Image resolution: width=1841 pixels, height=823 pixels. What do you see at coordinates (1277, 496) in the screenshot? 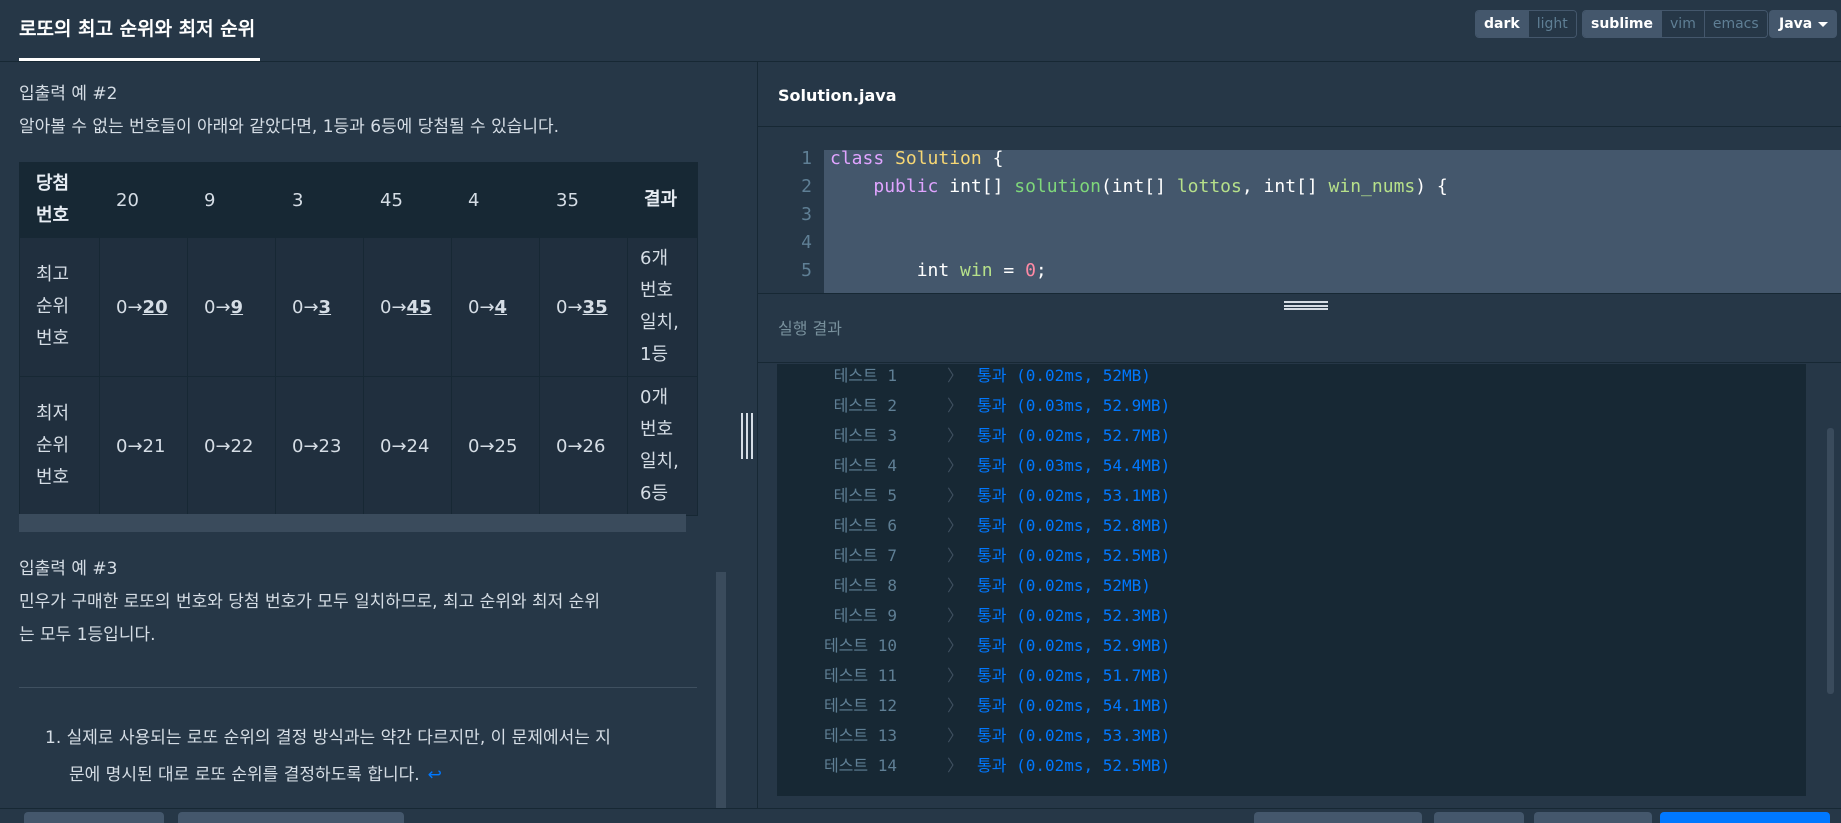
I see `result-row: 테스트 5 〉 통과 (0.02ms, 53.1MB)` at bounding box center [1277, 496].